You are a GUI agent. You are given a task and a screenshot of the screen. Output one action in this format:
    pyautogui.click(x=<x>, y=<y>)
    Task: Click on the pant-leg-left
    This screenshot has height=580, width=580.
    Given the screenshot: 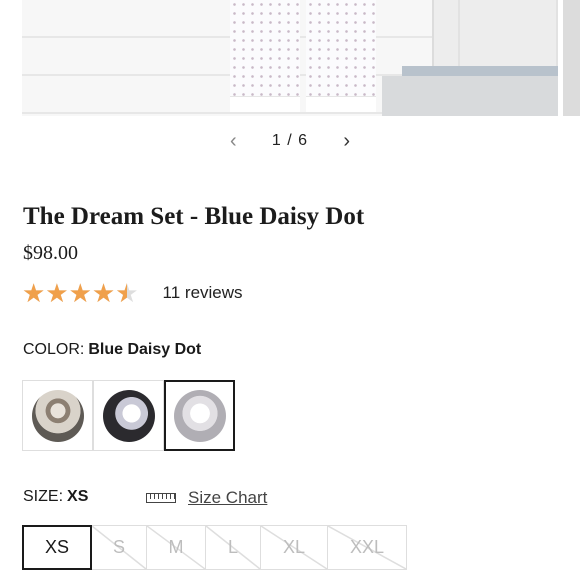 What is the action you would take?
    pyautogui.click(x=265, y=56)
    